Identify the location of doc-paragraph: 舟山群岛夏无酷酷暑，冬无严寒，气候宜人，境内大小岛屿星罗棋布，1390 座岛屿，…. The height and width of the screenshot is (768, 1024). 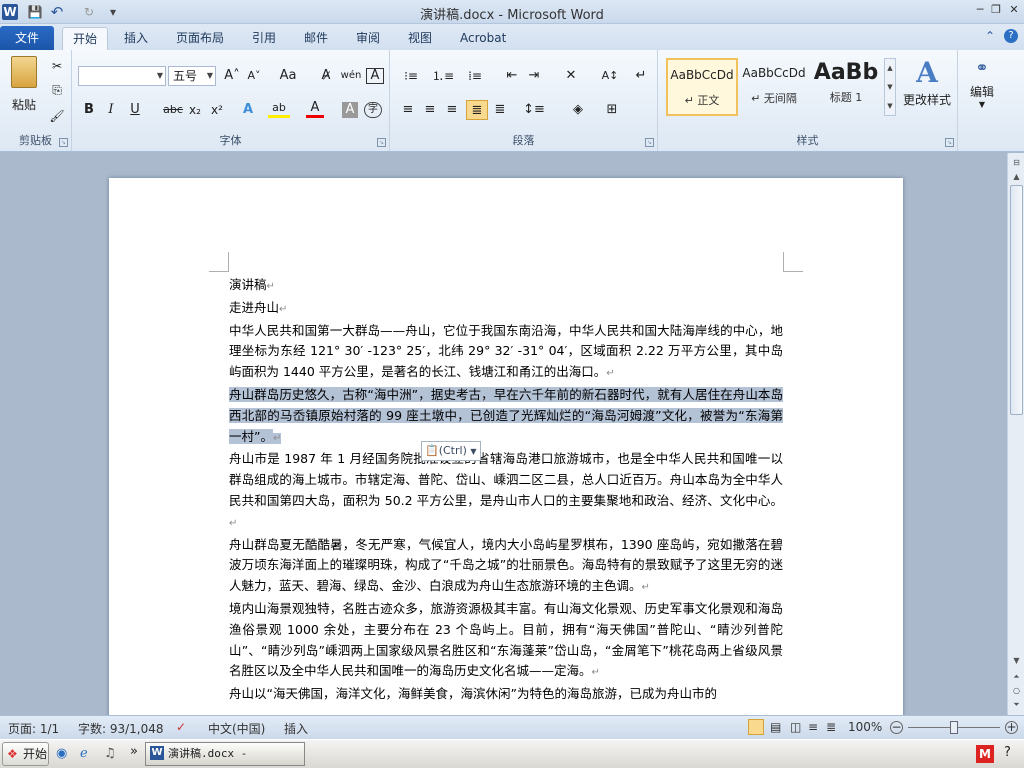
(506, 565).